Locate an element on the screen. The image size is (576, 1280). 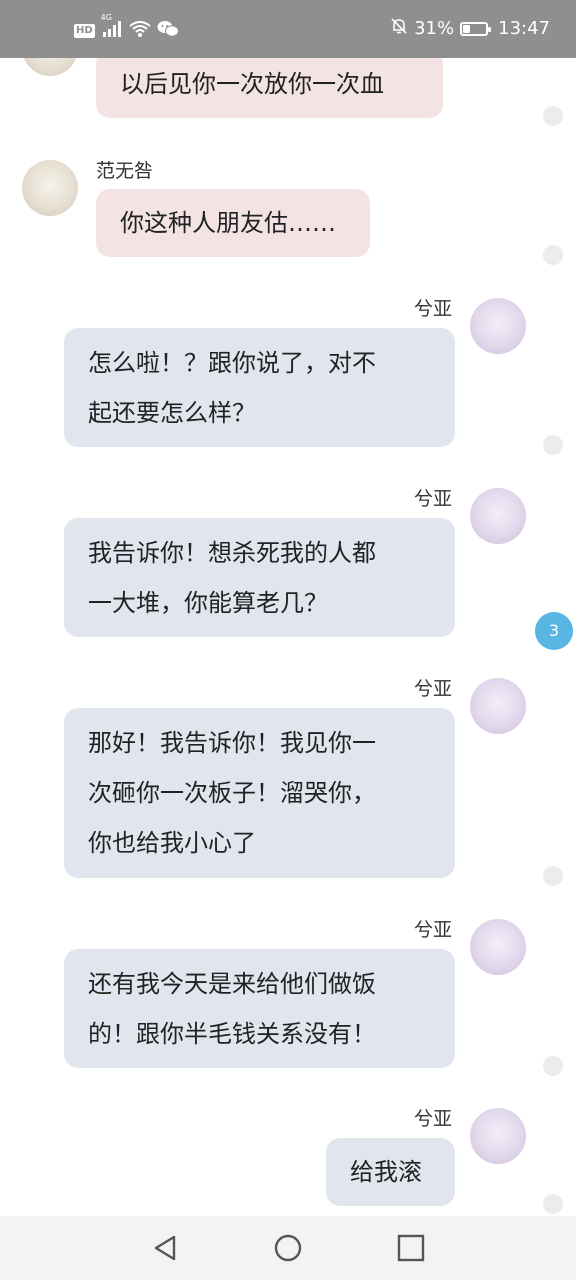
back-triangle-icon is located at coordinates (165, 1248).